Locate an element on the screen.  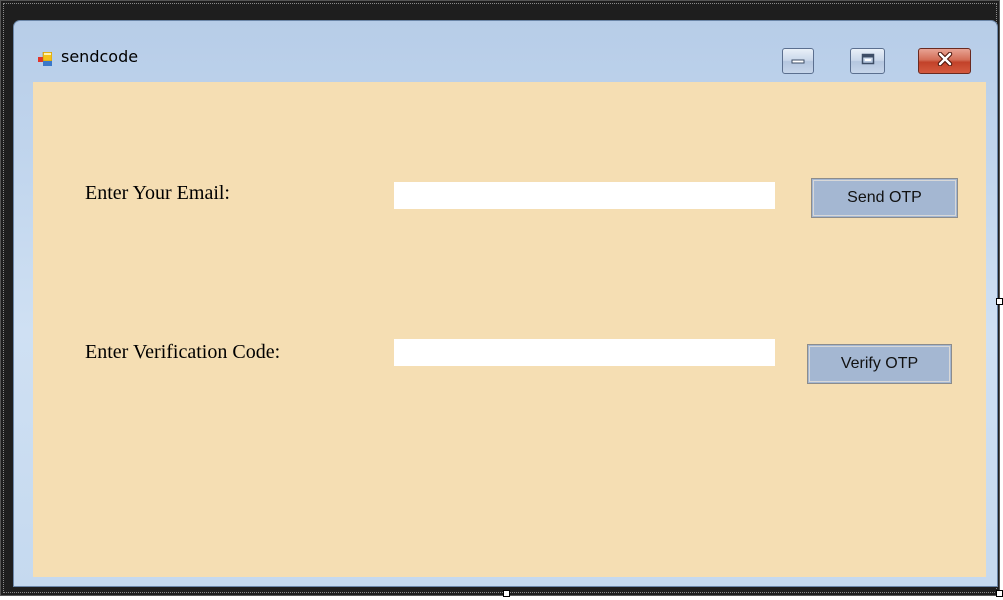
window-title: sendcode is located at coordinates (100, 56).